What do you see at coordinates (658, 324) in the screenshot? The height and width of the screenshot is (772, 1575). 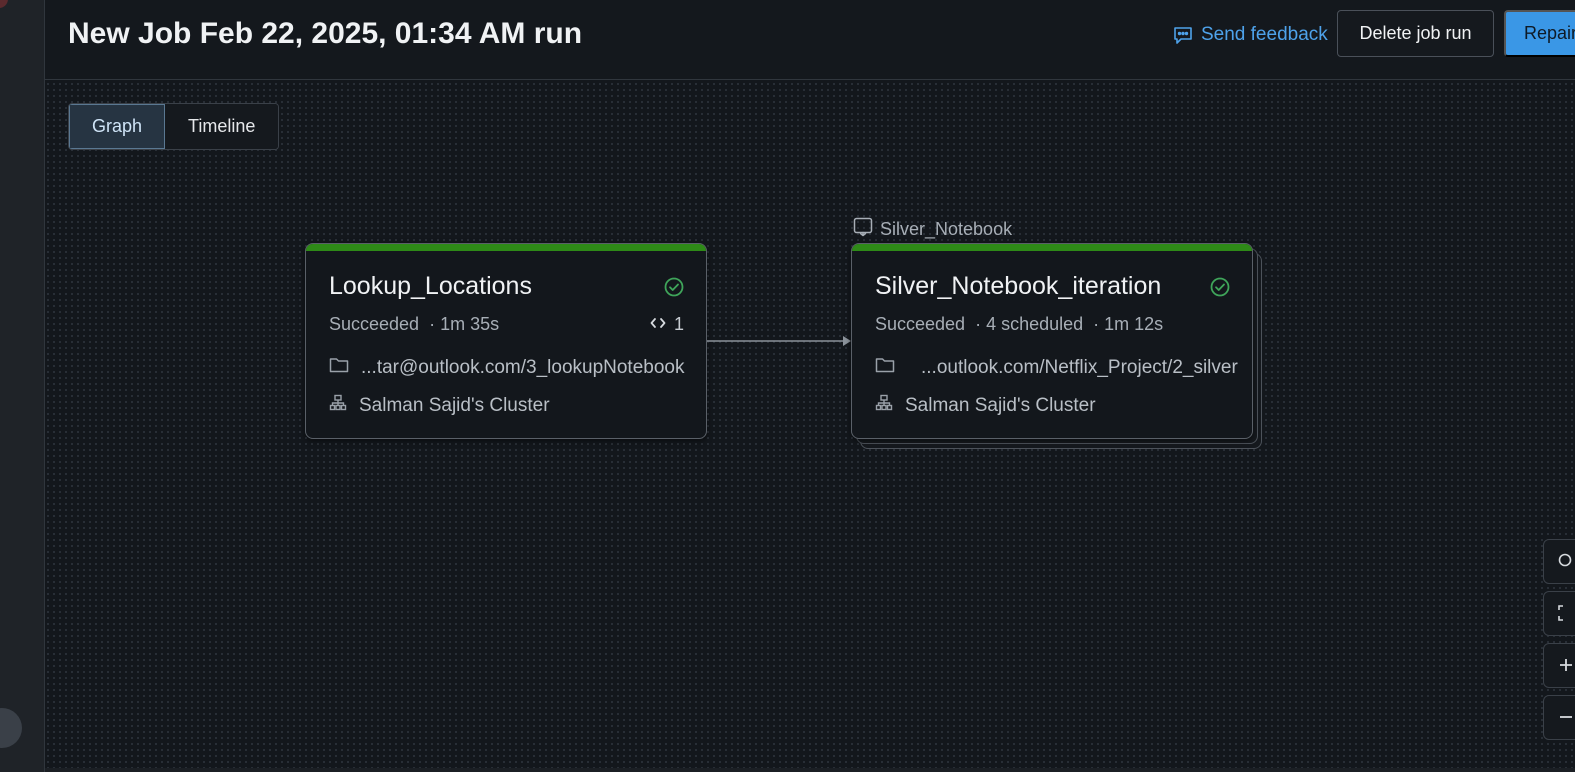 I see `code-brackets-icon` at bounding box center [658, 324].